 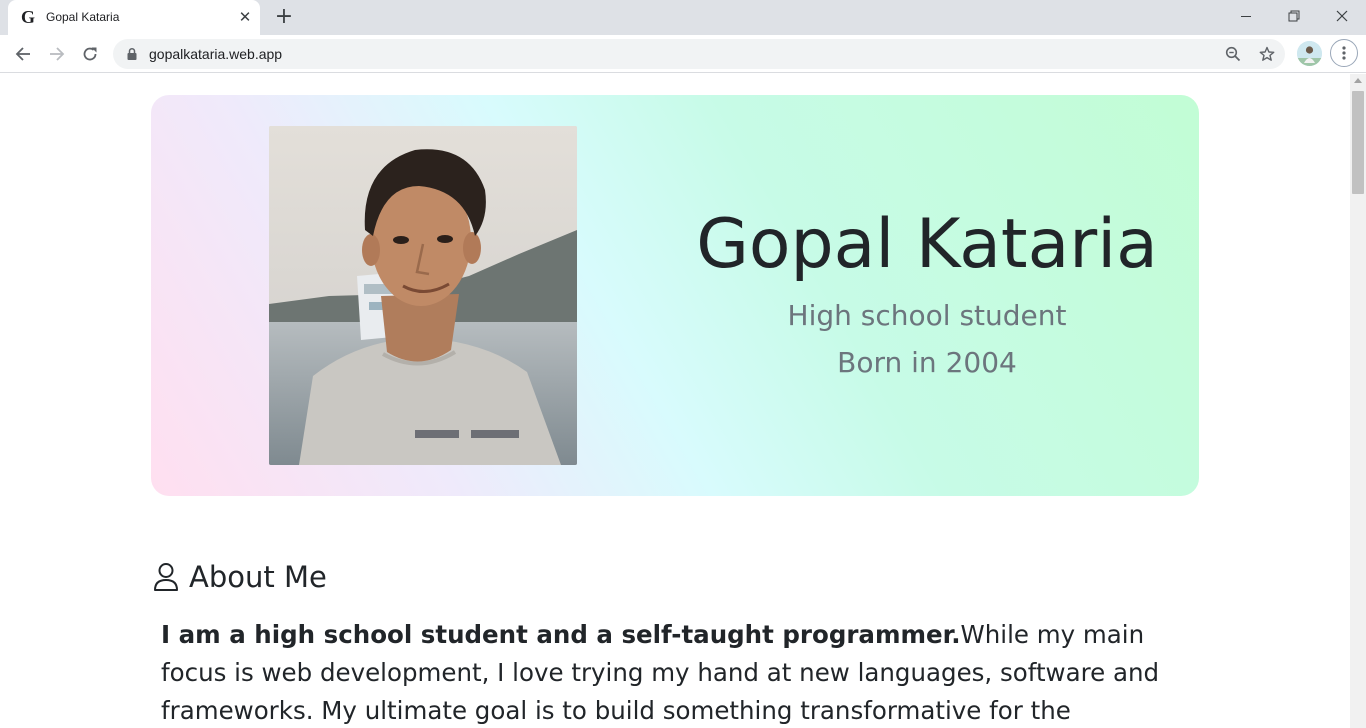 What do you see at coordinates (132, 53) in the screenshot?
I see `lock-icon` at bounding box center [132, 53].